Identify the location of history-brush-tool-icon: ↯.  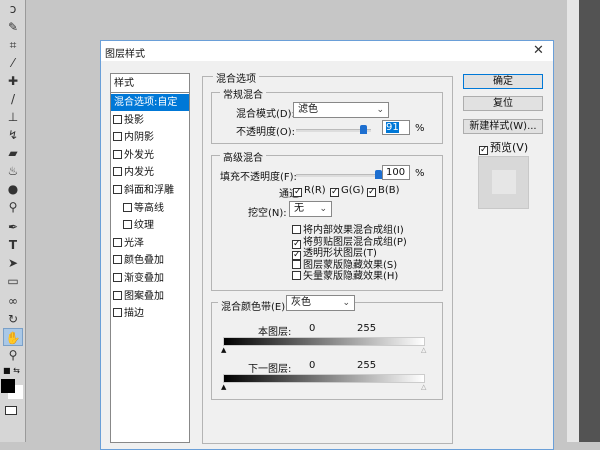
(13, 135).